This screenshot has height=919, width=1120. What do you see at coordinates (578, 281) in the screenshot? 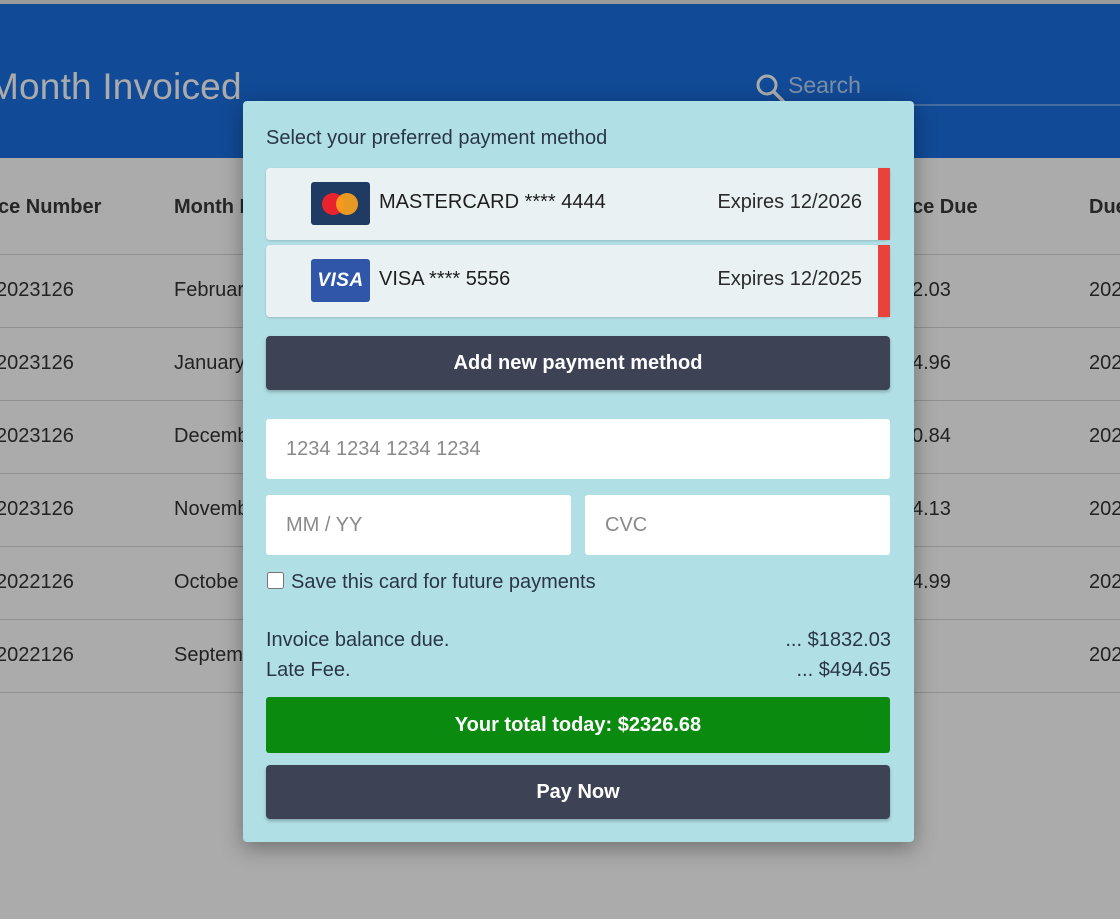
I see `saved-card-visa: VISA VISA **** 5556 Expires 12/2025` at bounding box center [578, 281].